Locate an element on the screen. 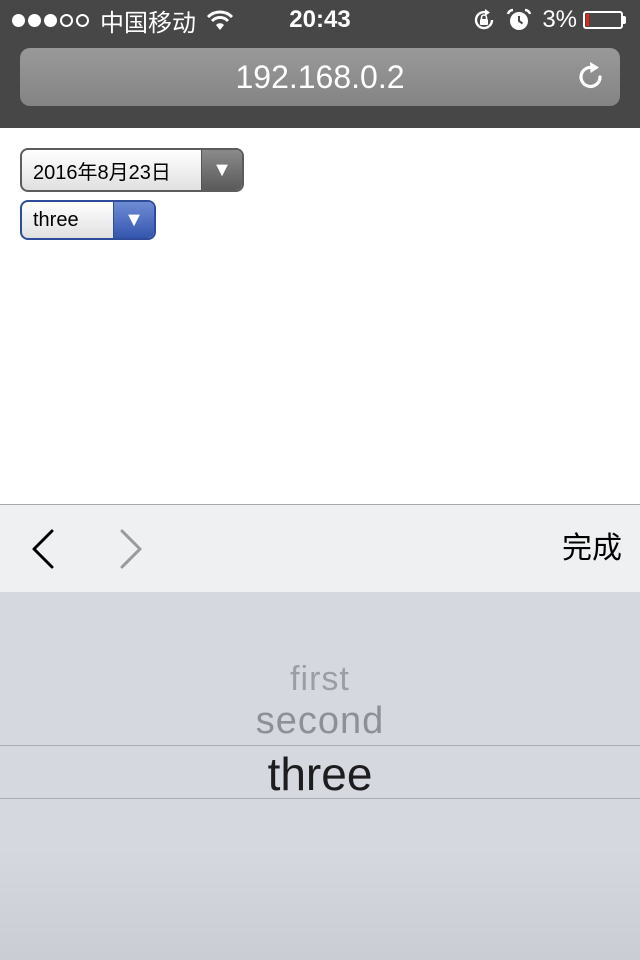 Image resolution: width=640 pixels, height=960 pixels. picker-option: first is located at coordinates (320, 679).